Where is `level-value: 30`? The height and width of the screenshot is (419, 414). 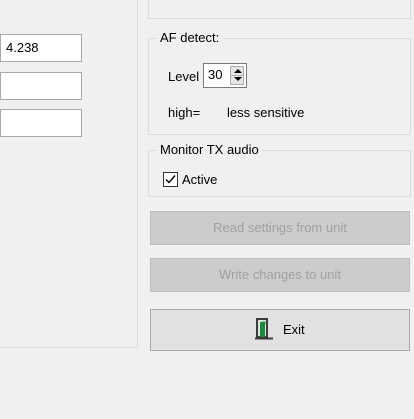
level-value: 30 is located at coordinates (215, 74).